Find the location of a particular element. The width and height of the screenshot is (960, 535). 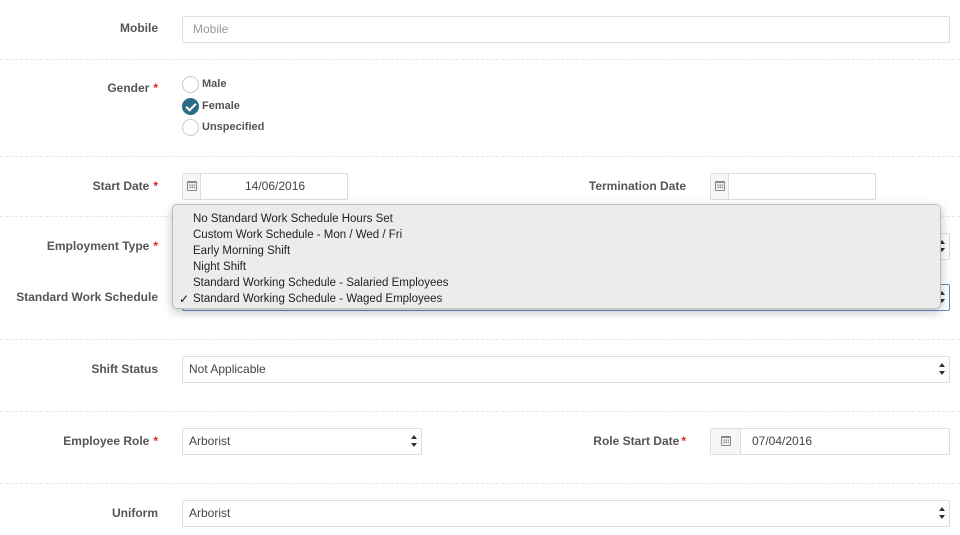

radio-unspecified is located at coordinates (190, 127).